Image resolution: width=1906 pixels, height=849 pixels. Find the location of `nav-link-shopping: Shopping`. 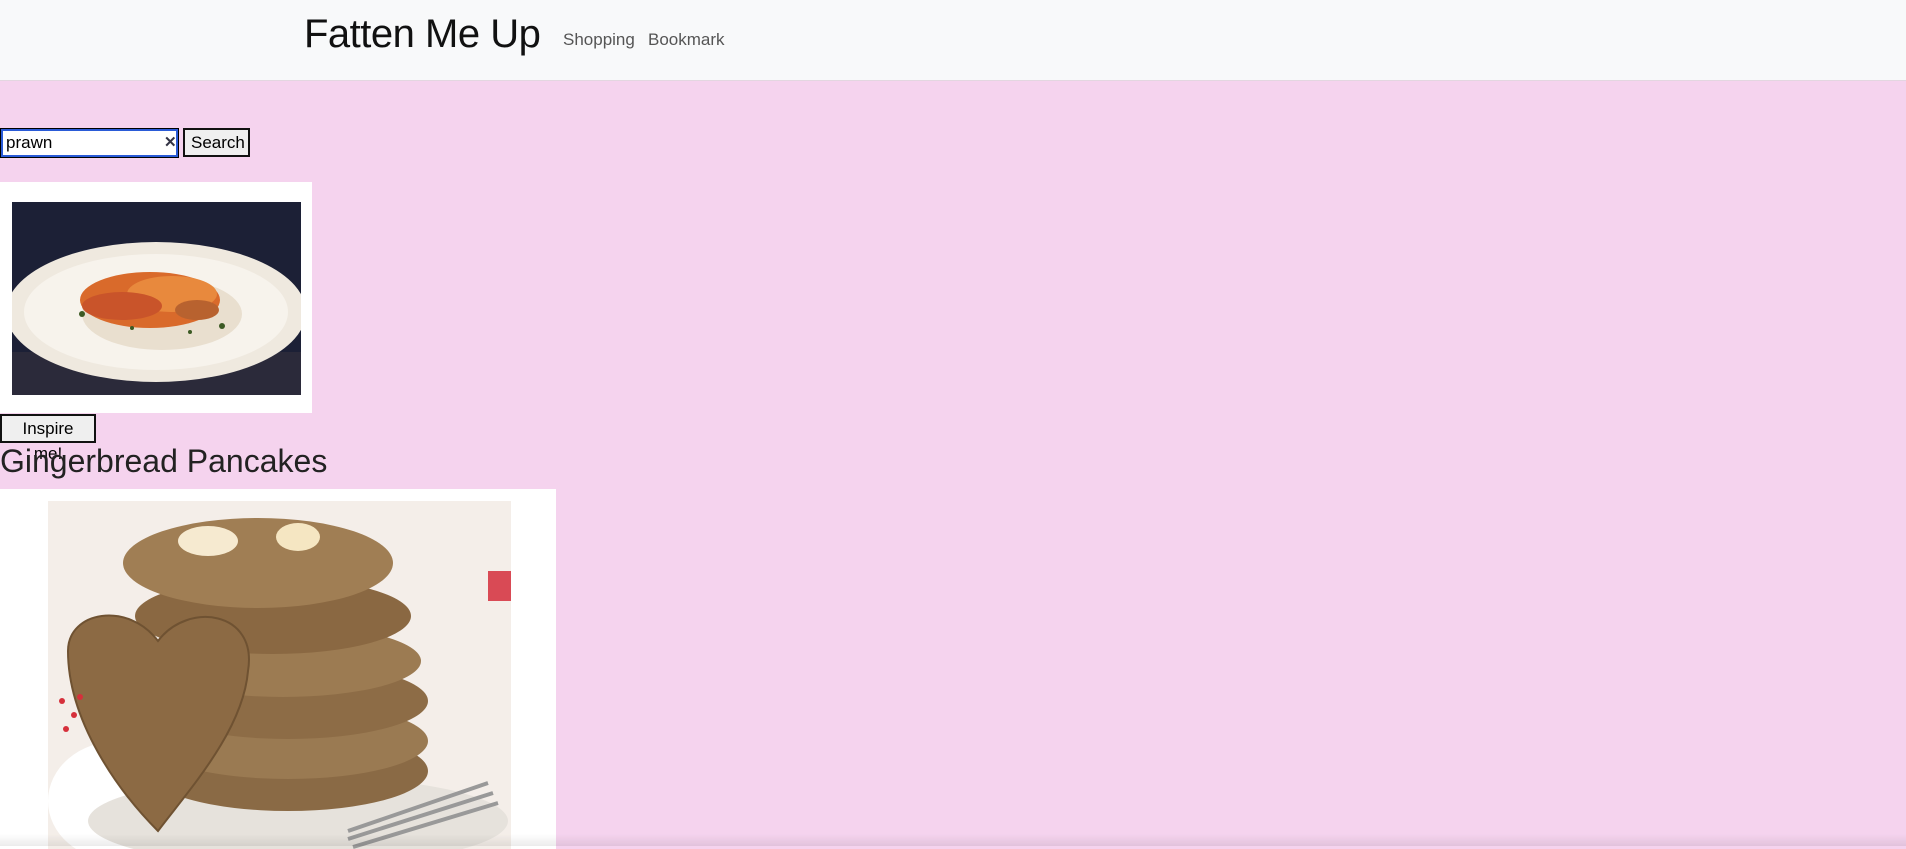

nav-link-shopping: Shopping is located at coordinates (599, 40).